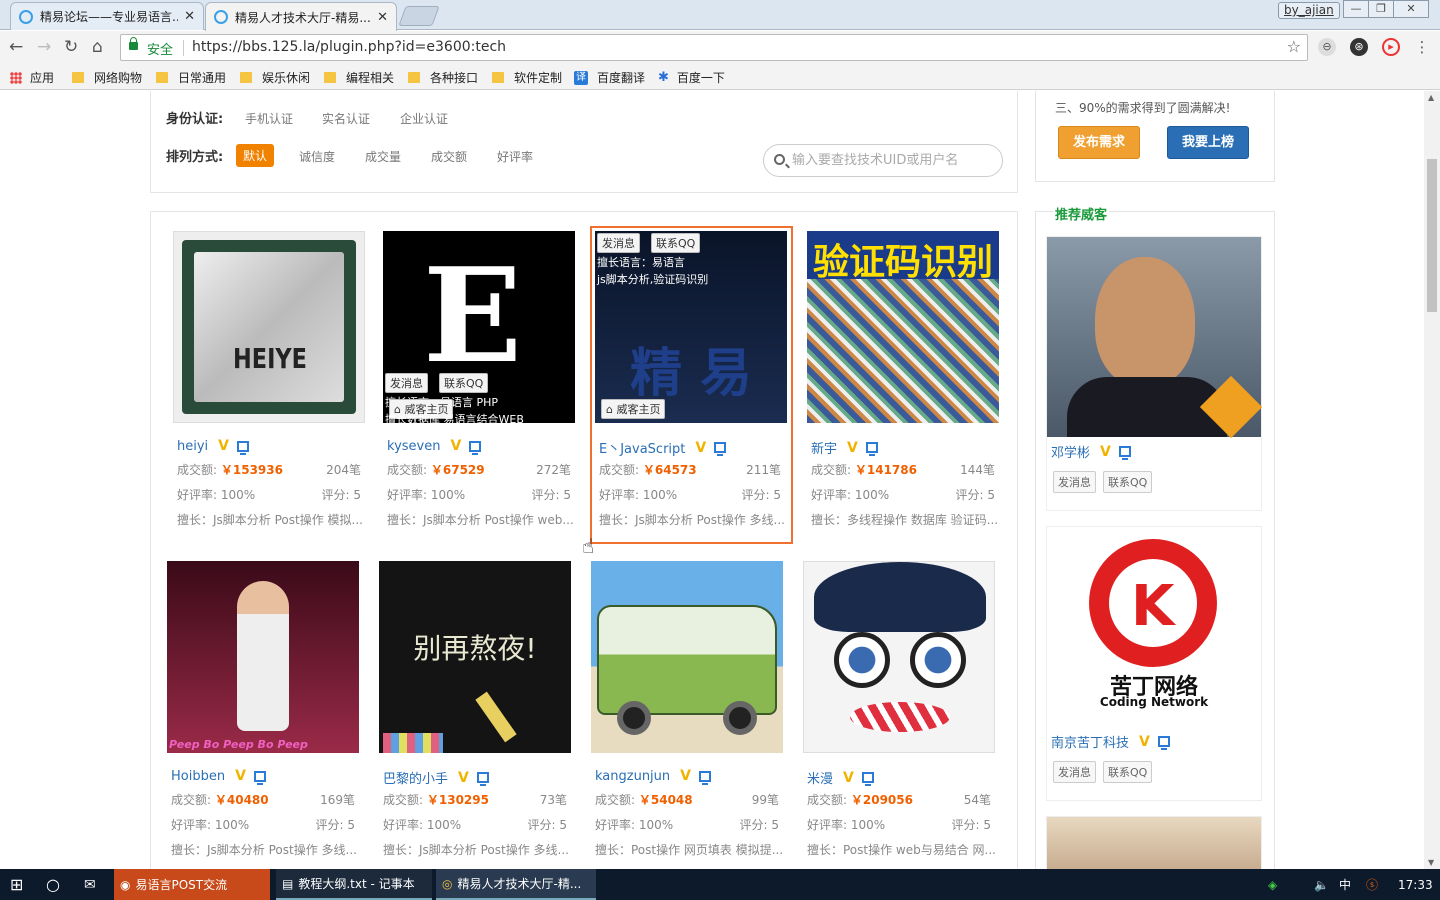  I want to click on minimize-button: —, so click(1356, 9).